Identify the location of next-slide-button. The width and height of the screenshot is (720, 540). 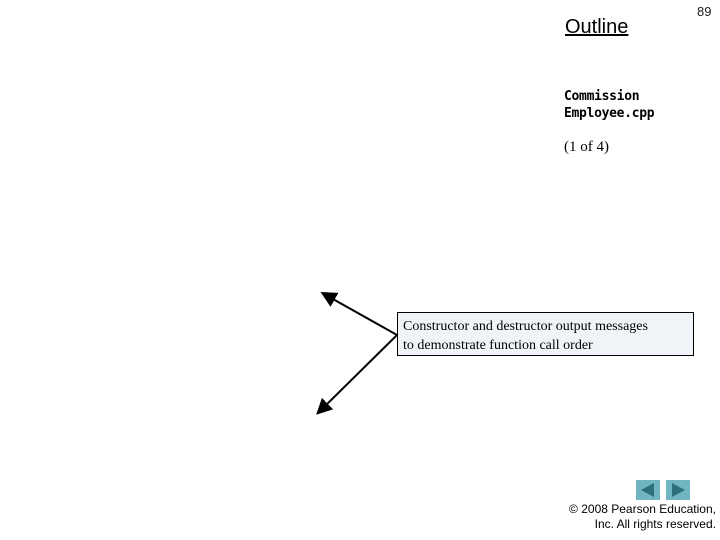
(678, 490).